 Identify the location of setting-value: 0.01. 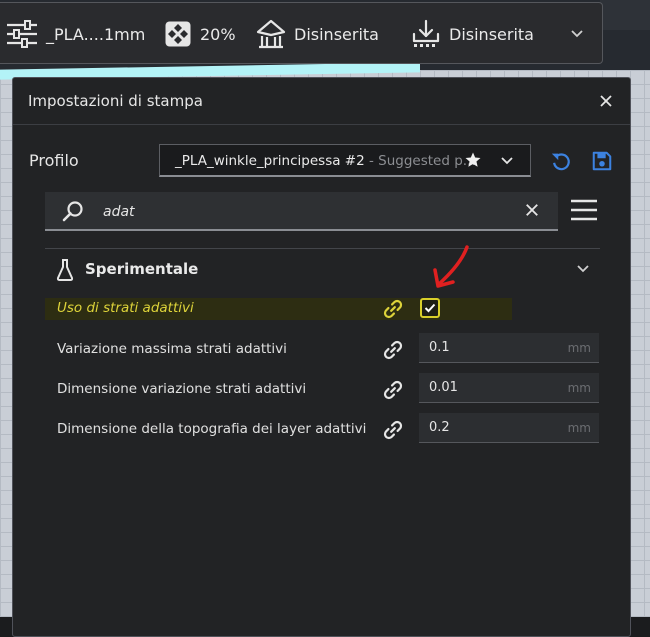
(443, 387).